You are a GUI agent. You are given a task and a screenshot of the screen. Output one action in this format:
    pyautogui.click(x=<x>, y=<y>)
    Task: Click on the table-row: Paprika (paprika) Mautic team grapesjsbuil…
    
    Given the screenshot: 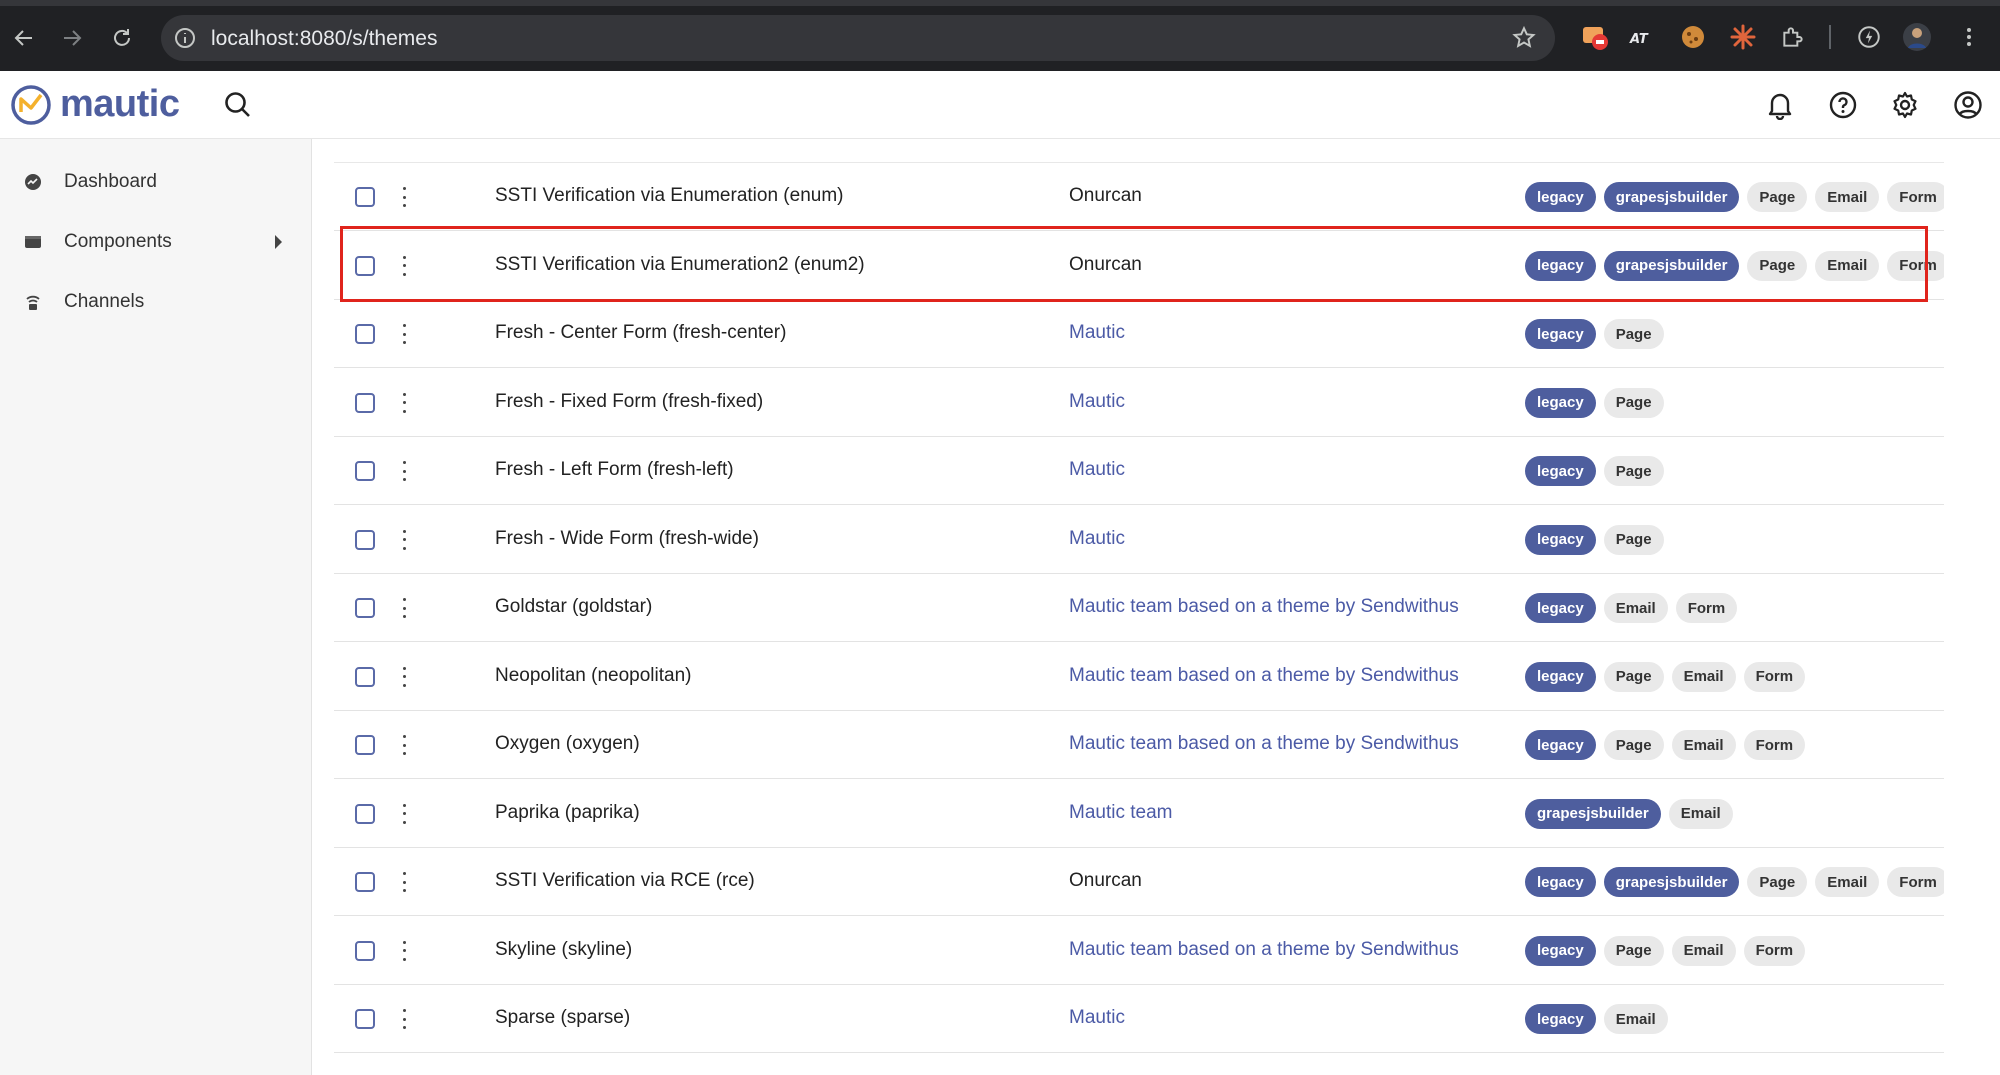 What is the action you would take?
    pyautogui.click(x=1139, y=814)
    